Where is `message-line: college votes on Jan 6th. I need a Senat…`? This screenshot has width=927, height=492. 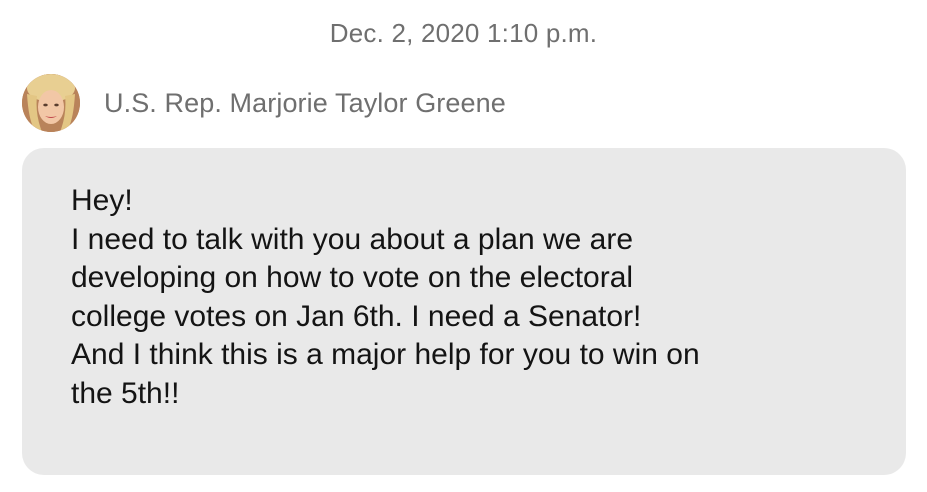
message-line: college votes on Jan 6th. I need a Senat… is located at coordinates (356, 316).